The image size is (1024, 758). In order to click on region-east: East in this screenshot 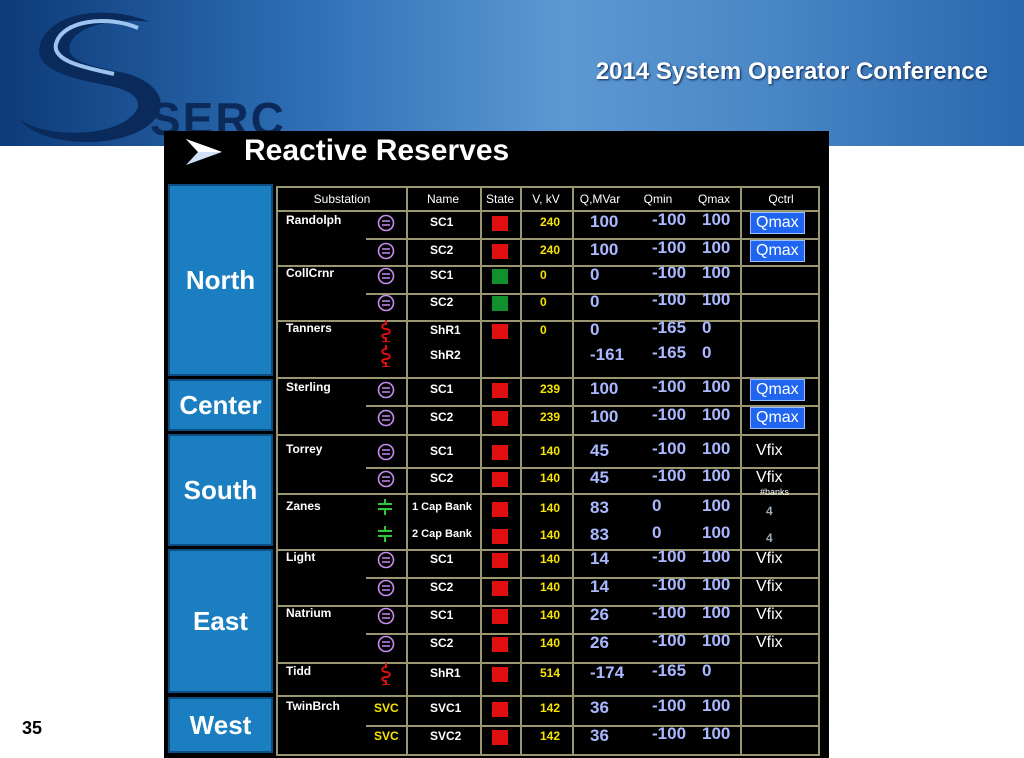, I will do `click(220, 621)`.